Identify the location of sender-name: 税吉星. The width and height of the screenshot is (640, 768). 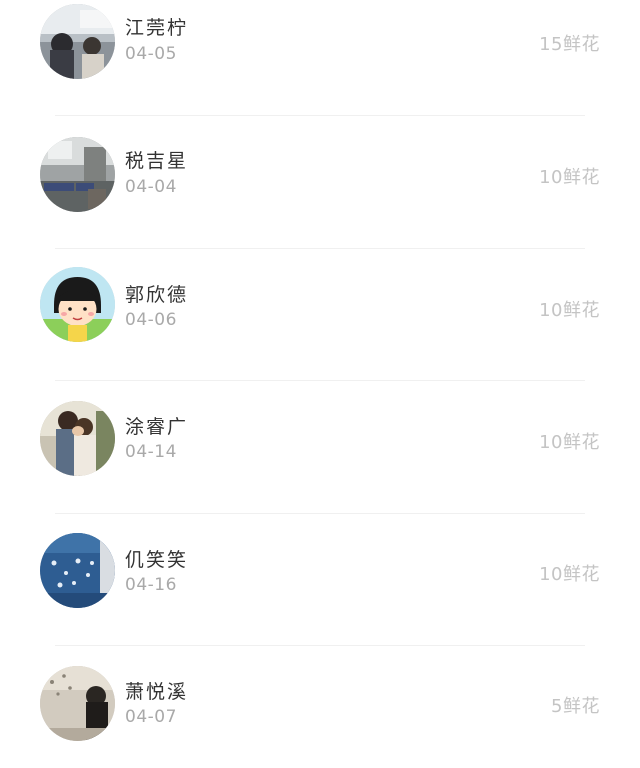
(157, 161).